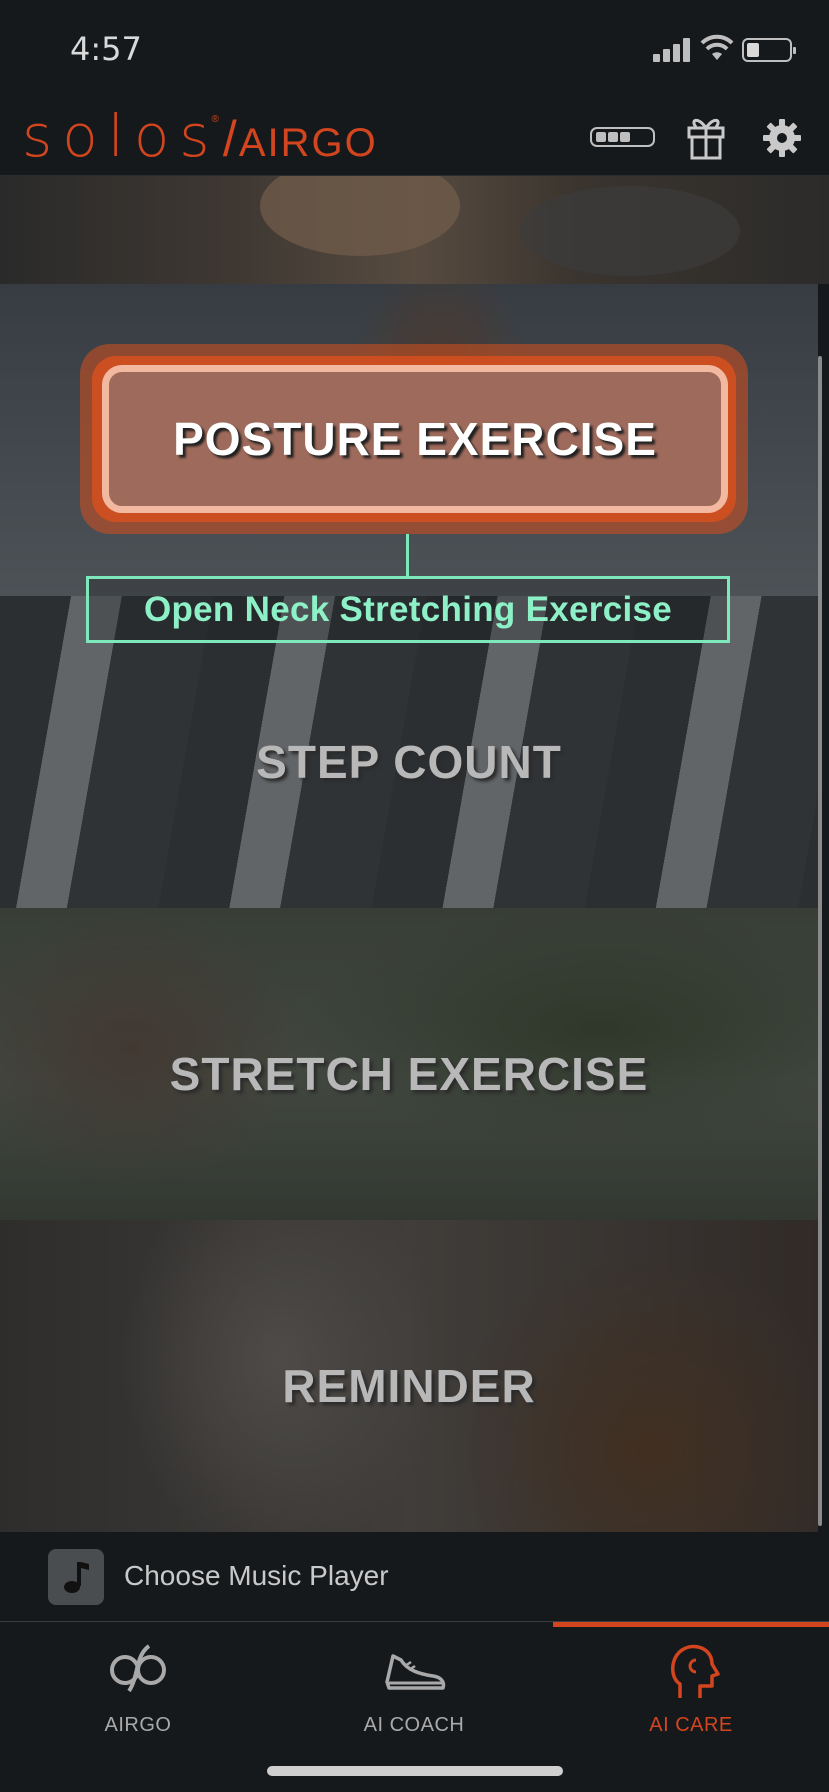 The image size is (829, 1792). Describe the element at coordinates (414, 50) in the screenshot. I see `status-bar: 4:57` at that location.